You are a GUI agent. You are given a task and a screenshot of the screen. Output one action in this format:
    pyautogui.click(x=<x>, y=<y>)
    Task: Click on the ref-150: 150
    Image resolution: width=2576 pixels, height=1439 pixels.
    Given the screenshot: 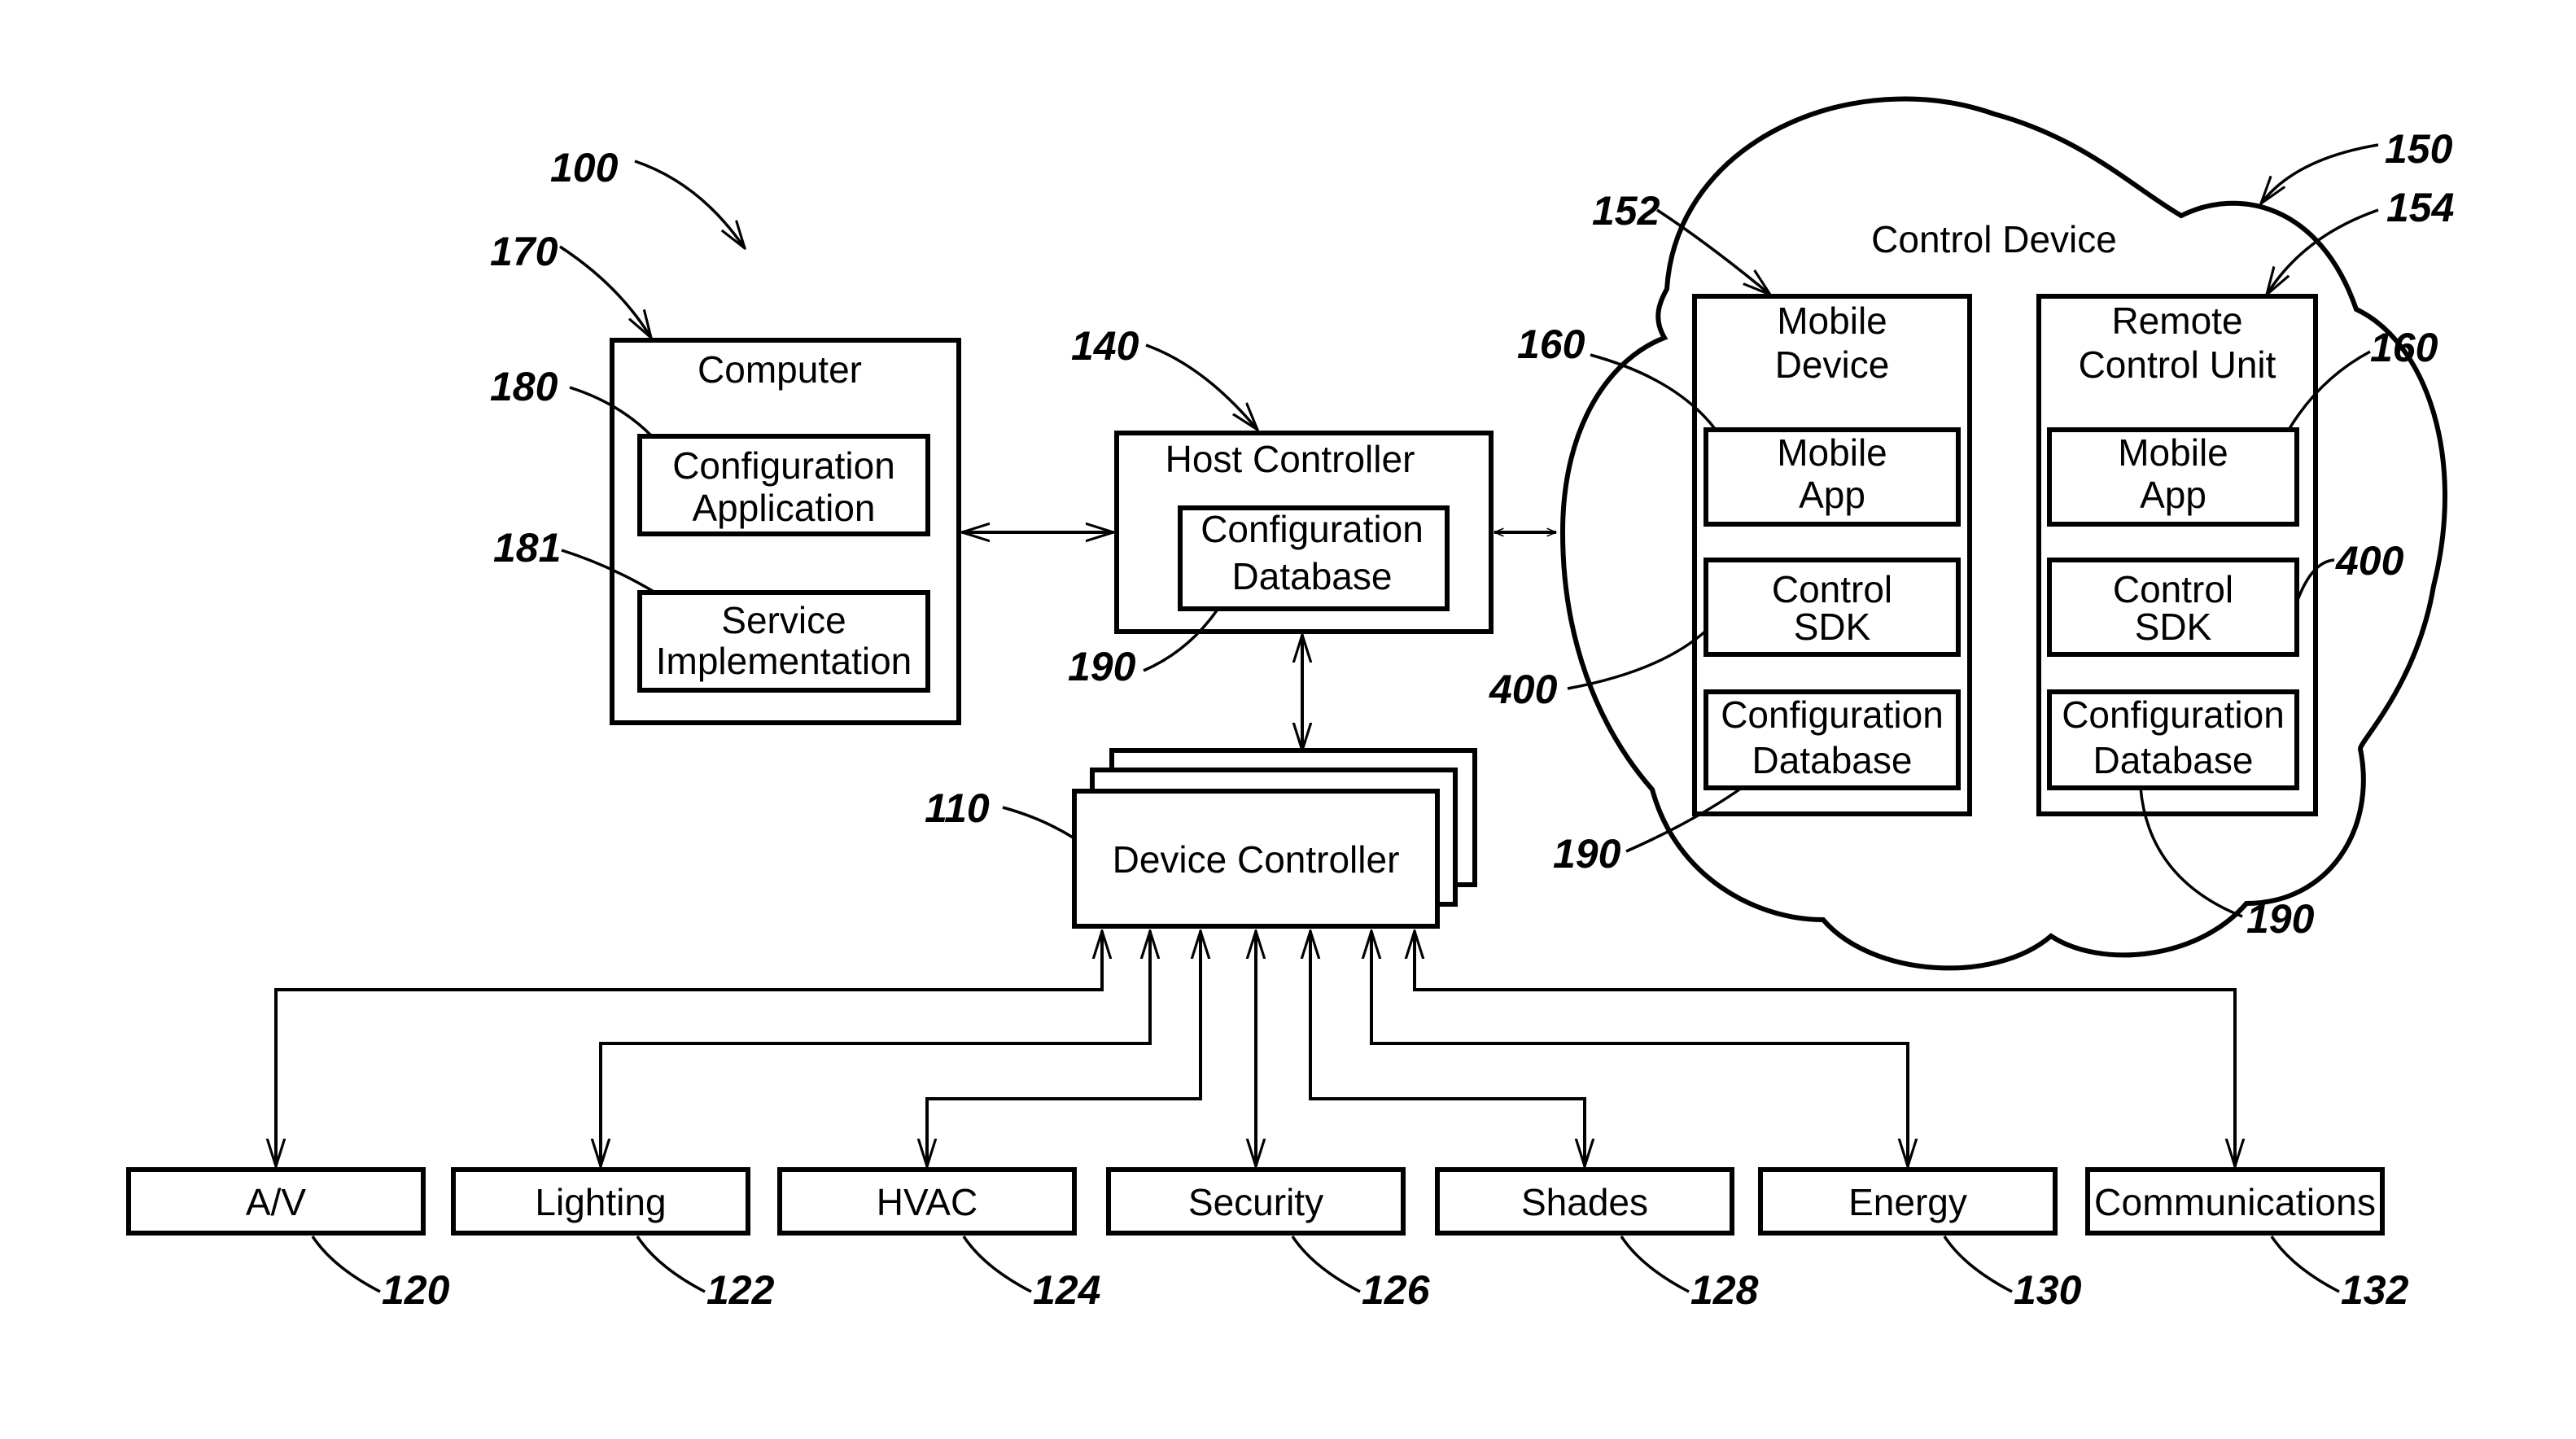 What is the action you would take?
    pyautogui.click(x=2419, y=149)
    